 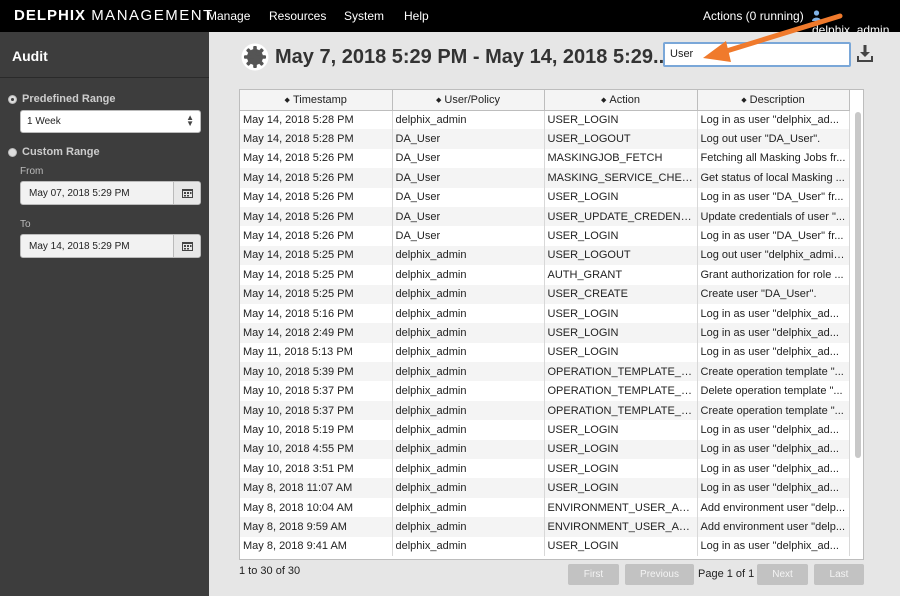 I want to click on cell-action: USER_LOGOUT, so click(x=621, y=139).